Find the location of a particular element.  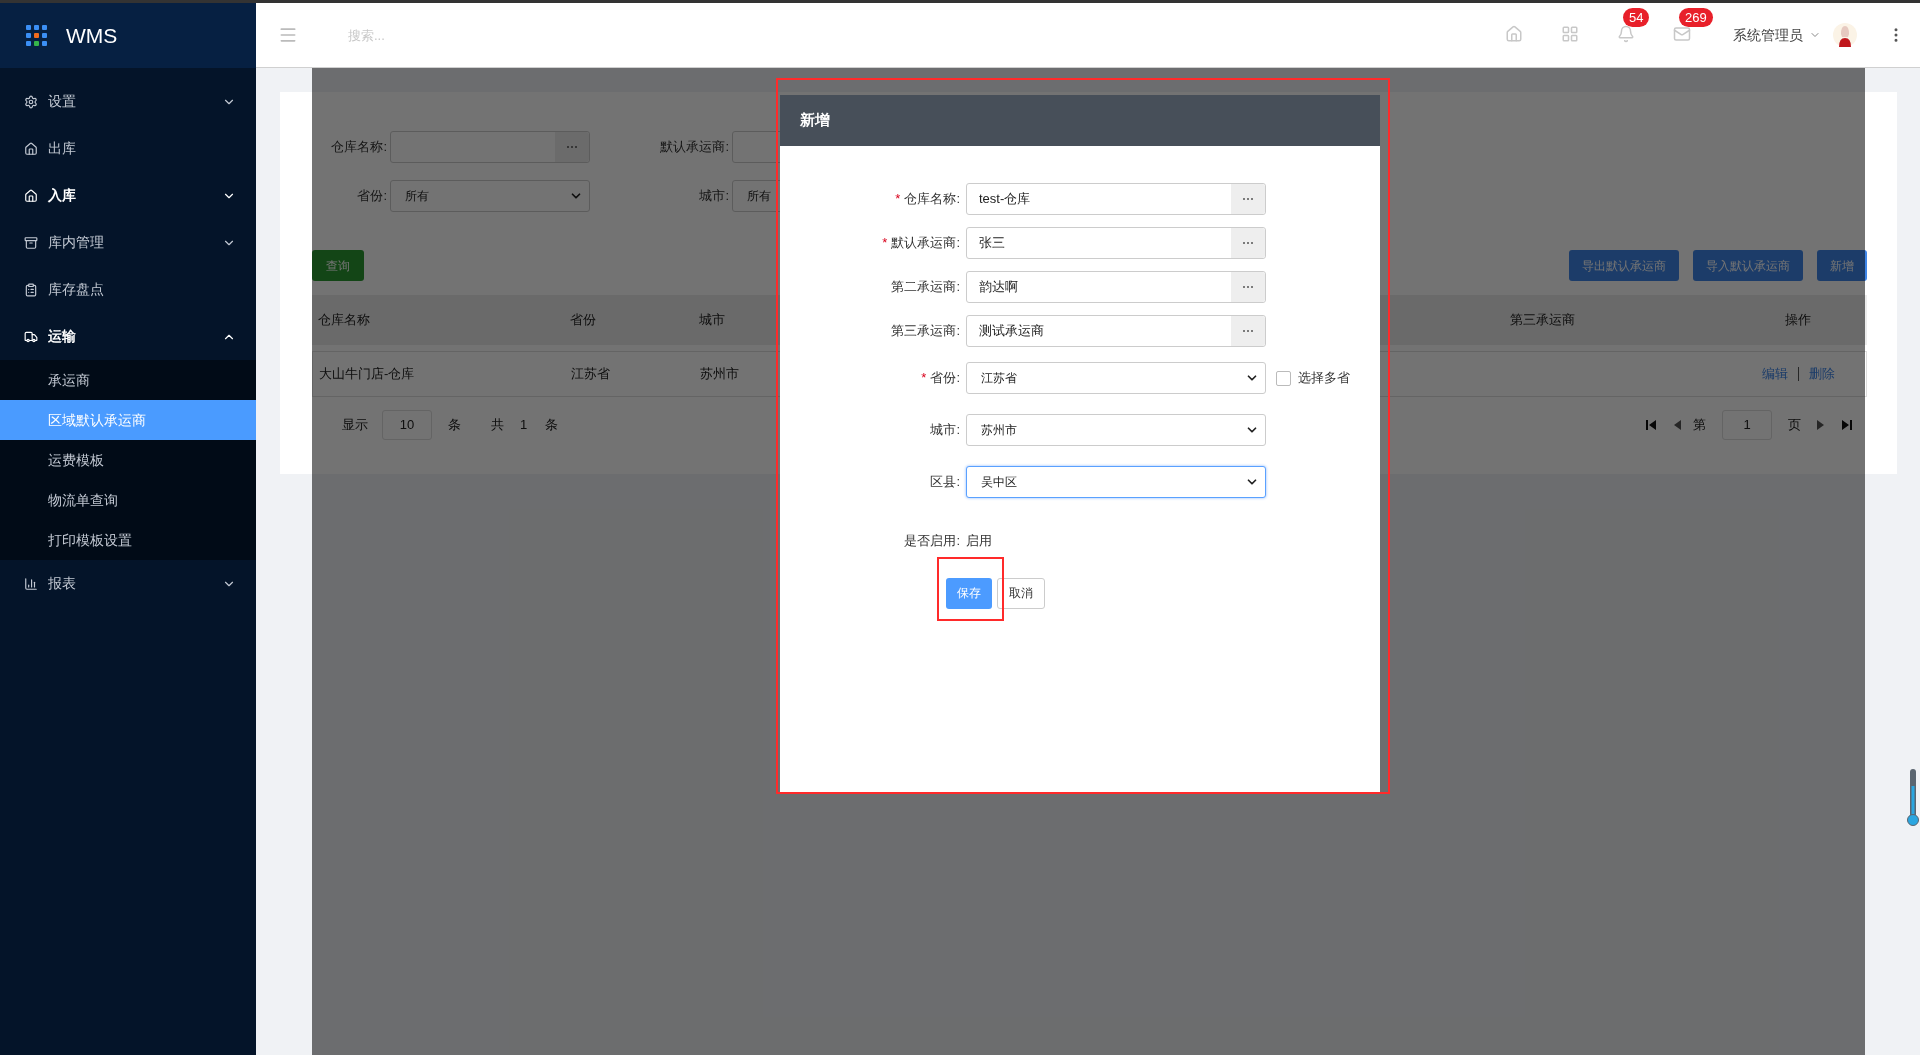

picker-field: test-仓库 is located at coordinates (1116, 199).